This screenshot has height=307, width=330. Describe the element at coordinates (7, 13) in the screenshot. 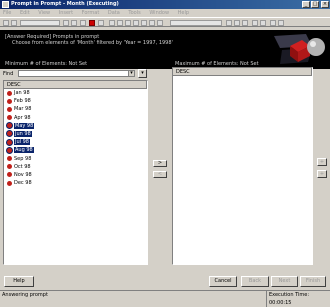

I see `menu-file: File` at that location.